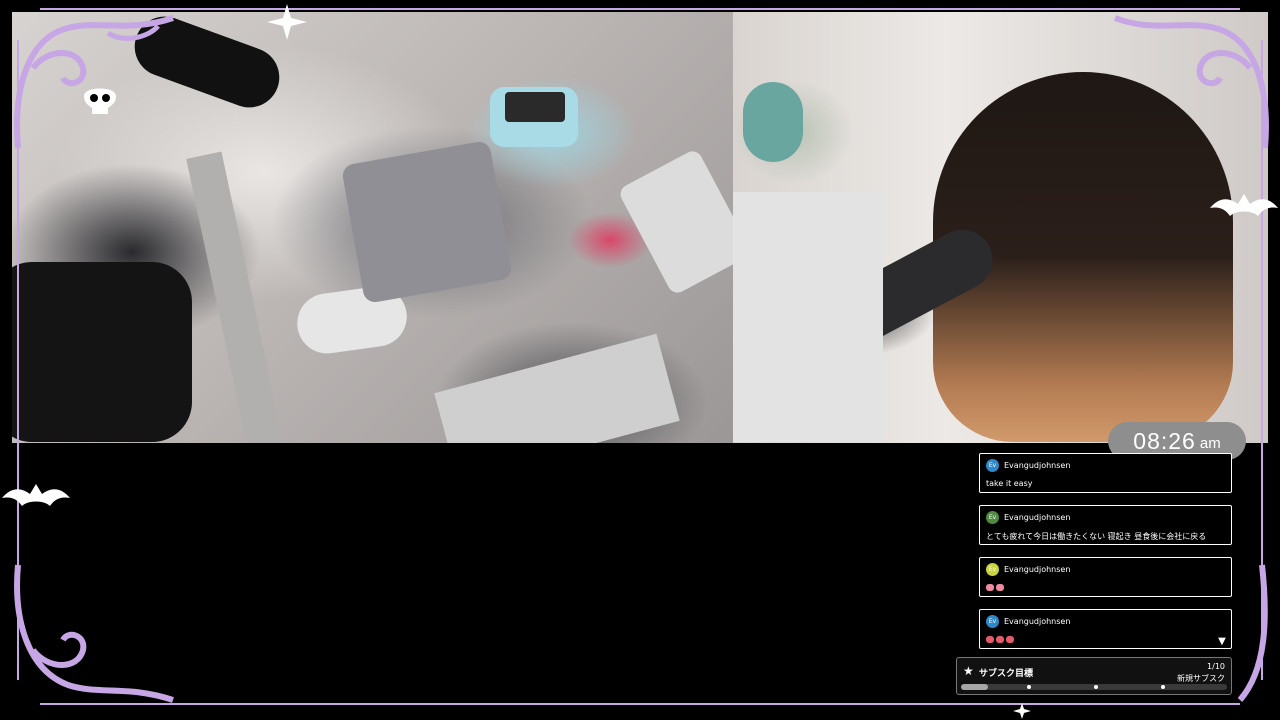 Image resolution: width=1280 pixels, height=720 pixels. I want to click on sub-goal-widget: ★ サブスク目標 1/10 新規サブスク, so click(1094, 676).